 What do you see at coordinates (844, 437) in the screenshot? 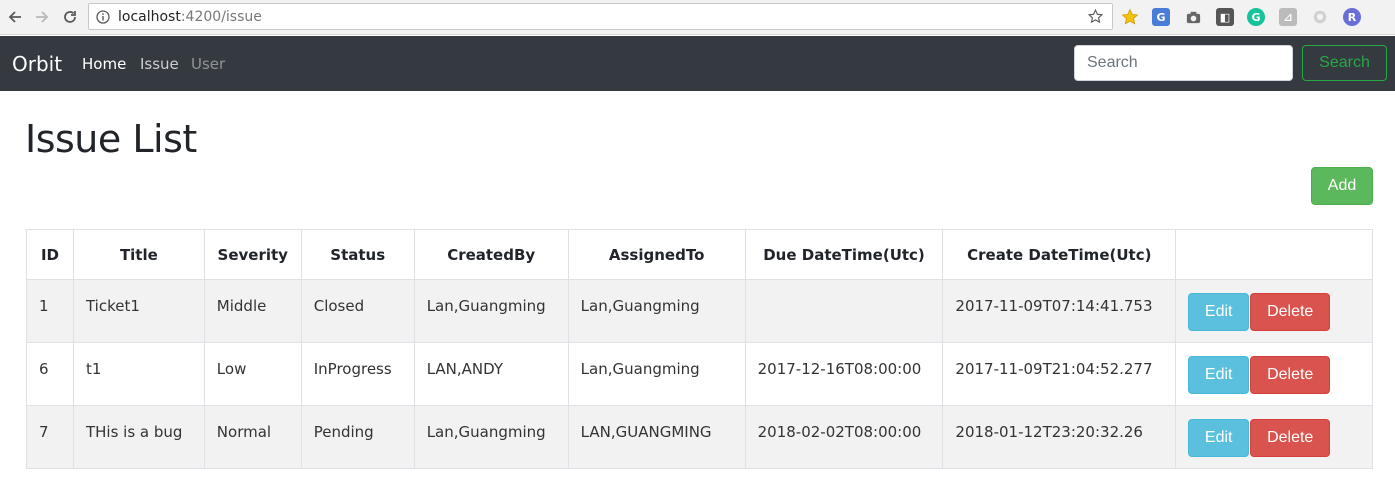
I see `cell-due-datetime: 2018-02-02T08:00:00` at bounding box center [844, 437].